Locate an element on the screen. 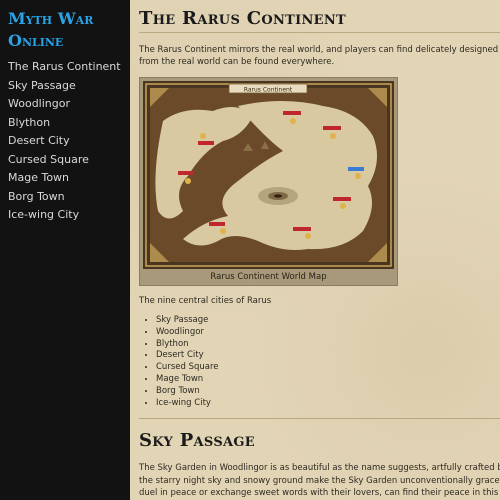 This screenshot has height=500, width=500. list-item-mage-town: Mage Town is located at coordinates (187, 380).